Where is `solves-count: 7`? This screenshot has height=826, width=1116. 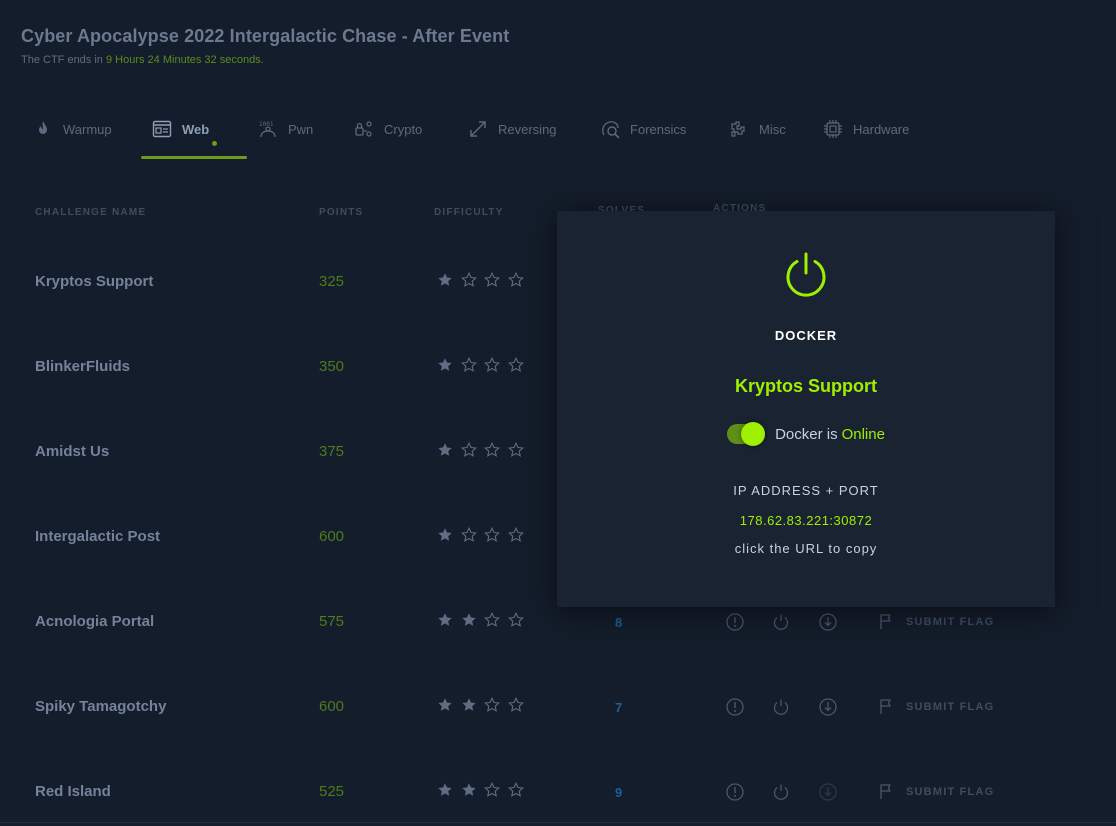 solves-count: 7 is located at coordinates (618, 707).